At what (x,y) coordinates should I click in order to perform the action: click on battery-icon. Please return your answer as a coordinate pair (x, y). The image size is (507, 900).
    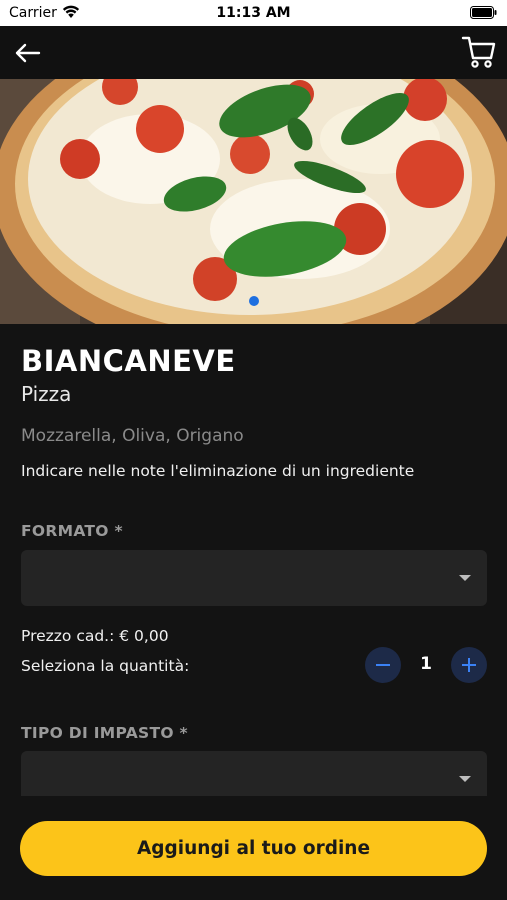
    Looking at the image, I should click on (483, 12).